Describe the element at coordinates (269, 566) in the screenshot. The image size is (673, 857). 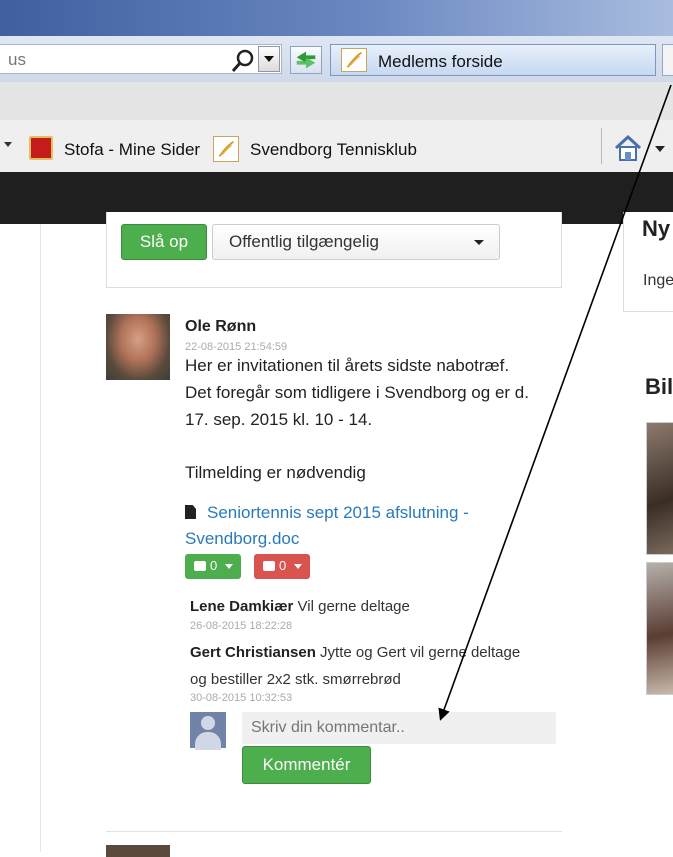
I see `thumbs-down-icon` at that location.